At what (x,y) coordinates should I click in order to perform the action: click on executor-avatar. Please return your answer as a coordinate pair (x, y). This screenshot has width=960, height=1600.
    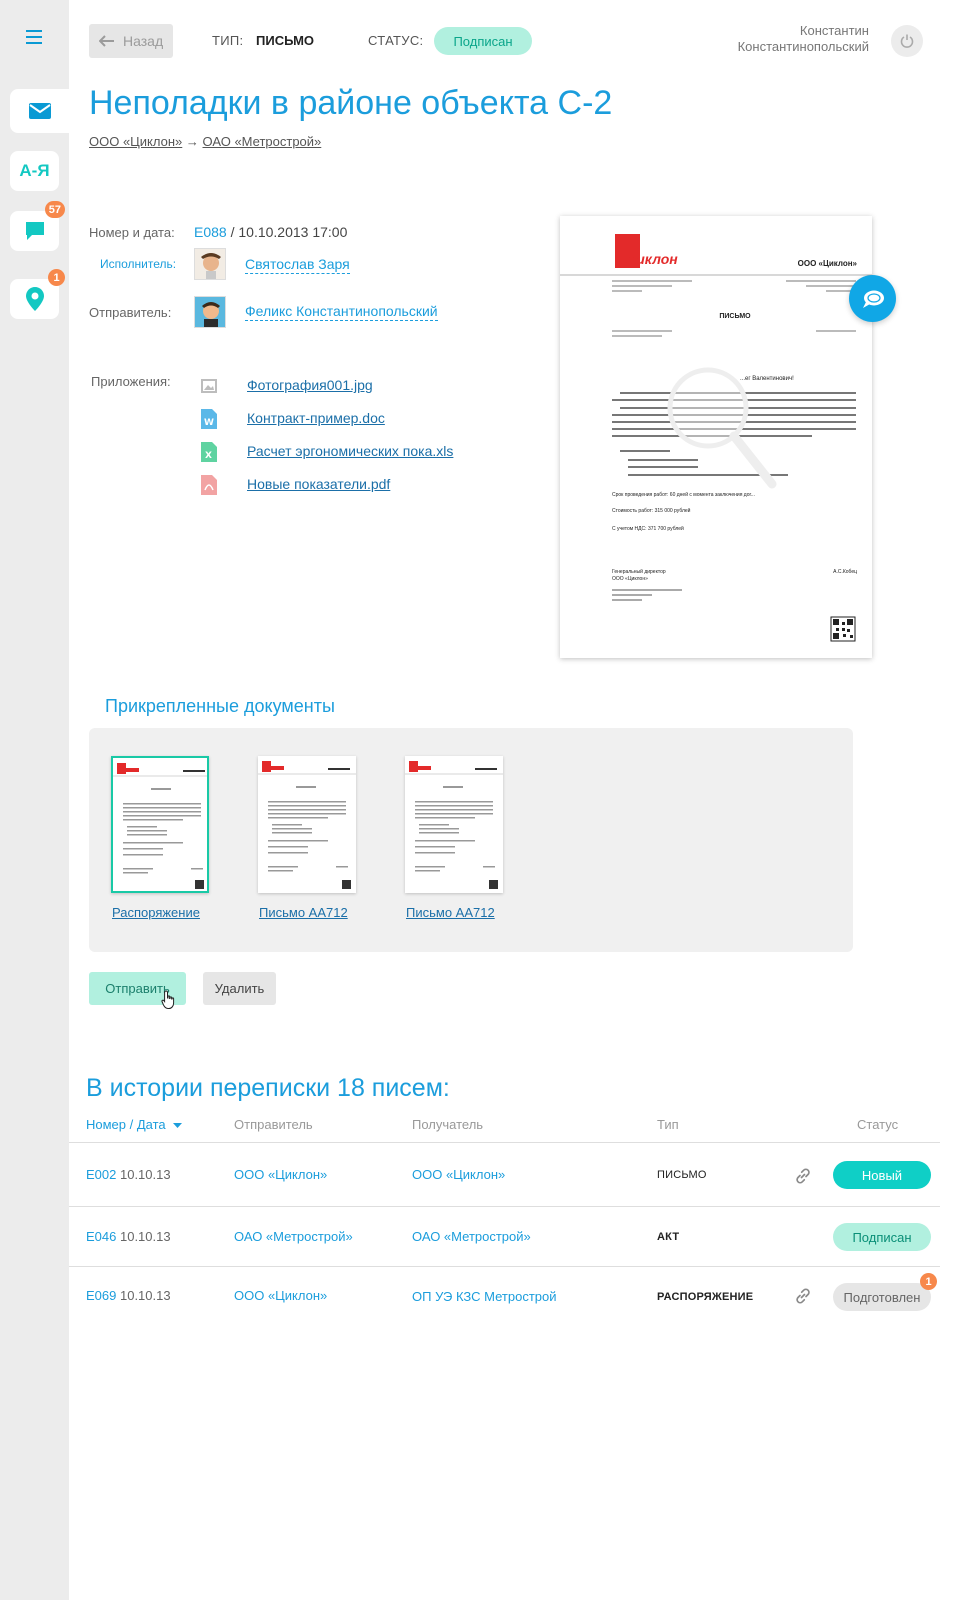
    Looking at the image, I should click on (210, 264).